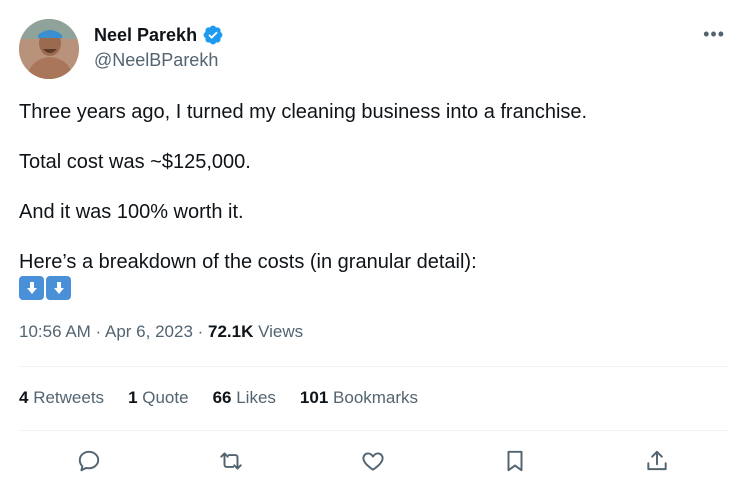 This screenshot has width=747, height=490. What do you see at coordinates (222, 397) in the screenshot?
I see `likes-count: 66` at bounding box center [222, 397].